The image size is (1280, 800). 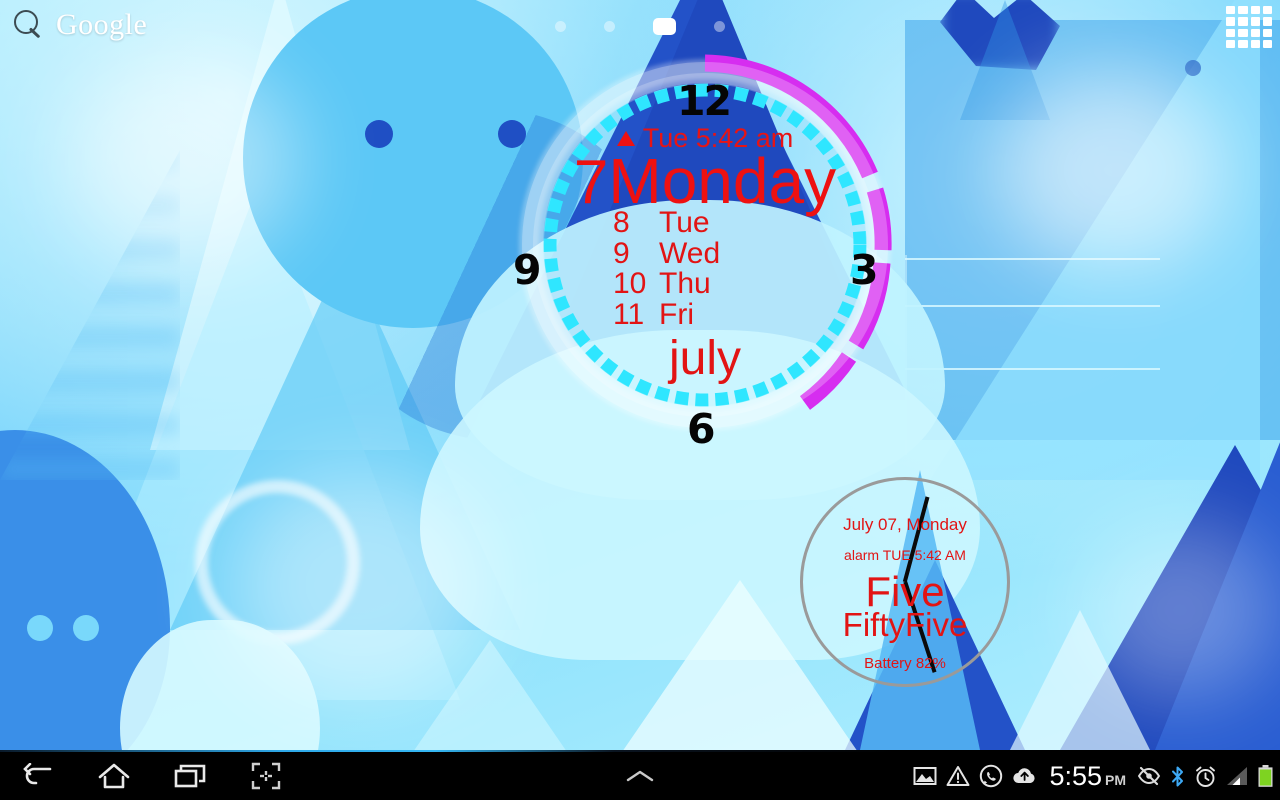 I want to click on clock-numeral-12: 12, so click(x=704, y=101).